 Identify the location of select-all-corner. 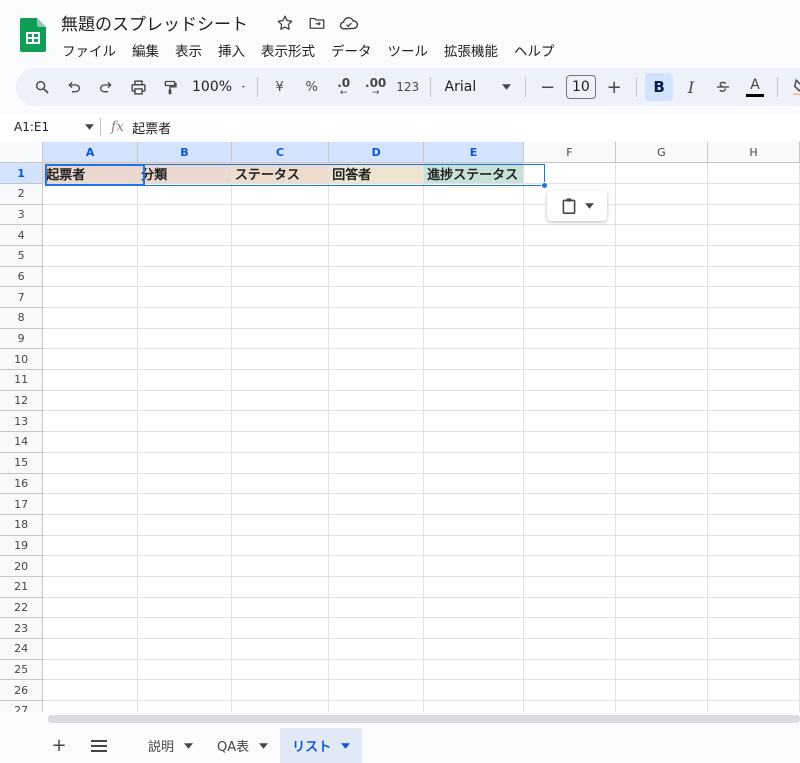
(22, 153).